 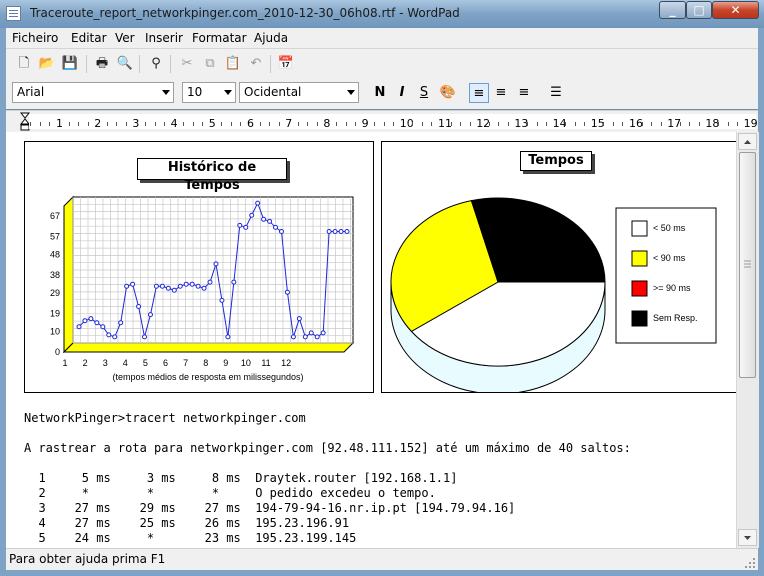 I want to click on vertical-scrollbar, so click(x=747, y=340).